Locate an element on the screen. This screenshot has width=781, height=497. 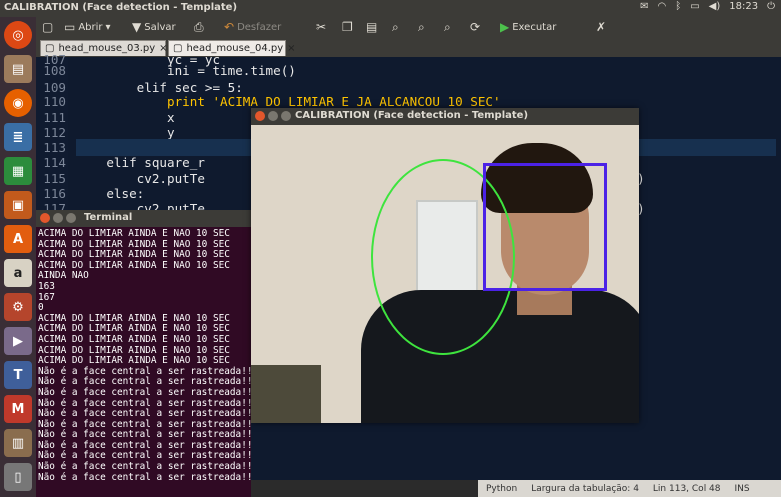
new-file-icon: ▢ is located at coordinates (48, 27).